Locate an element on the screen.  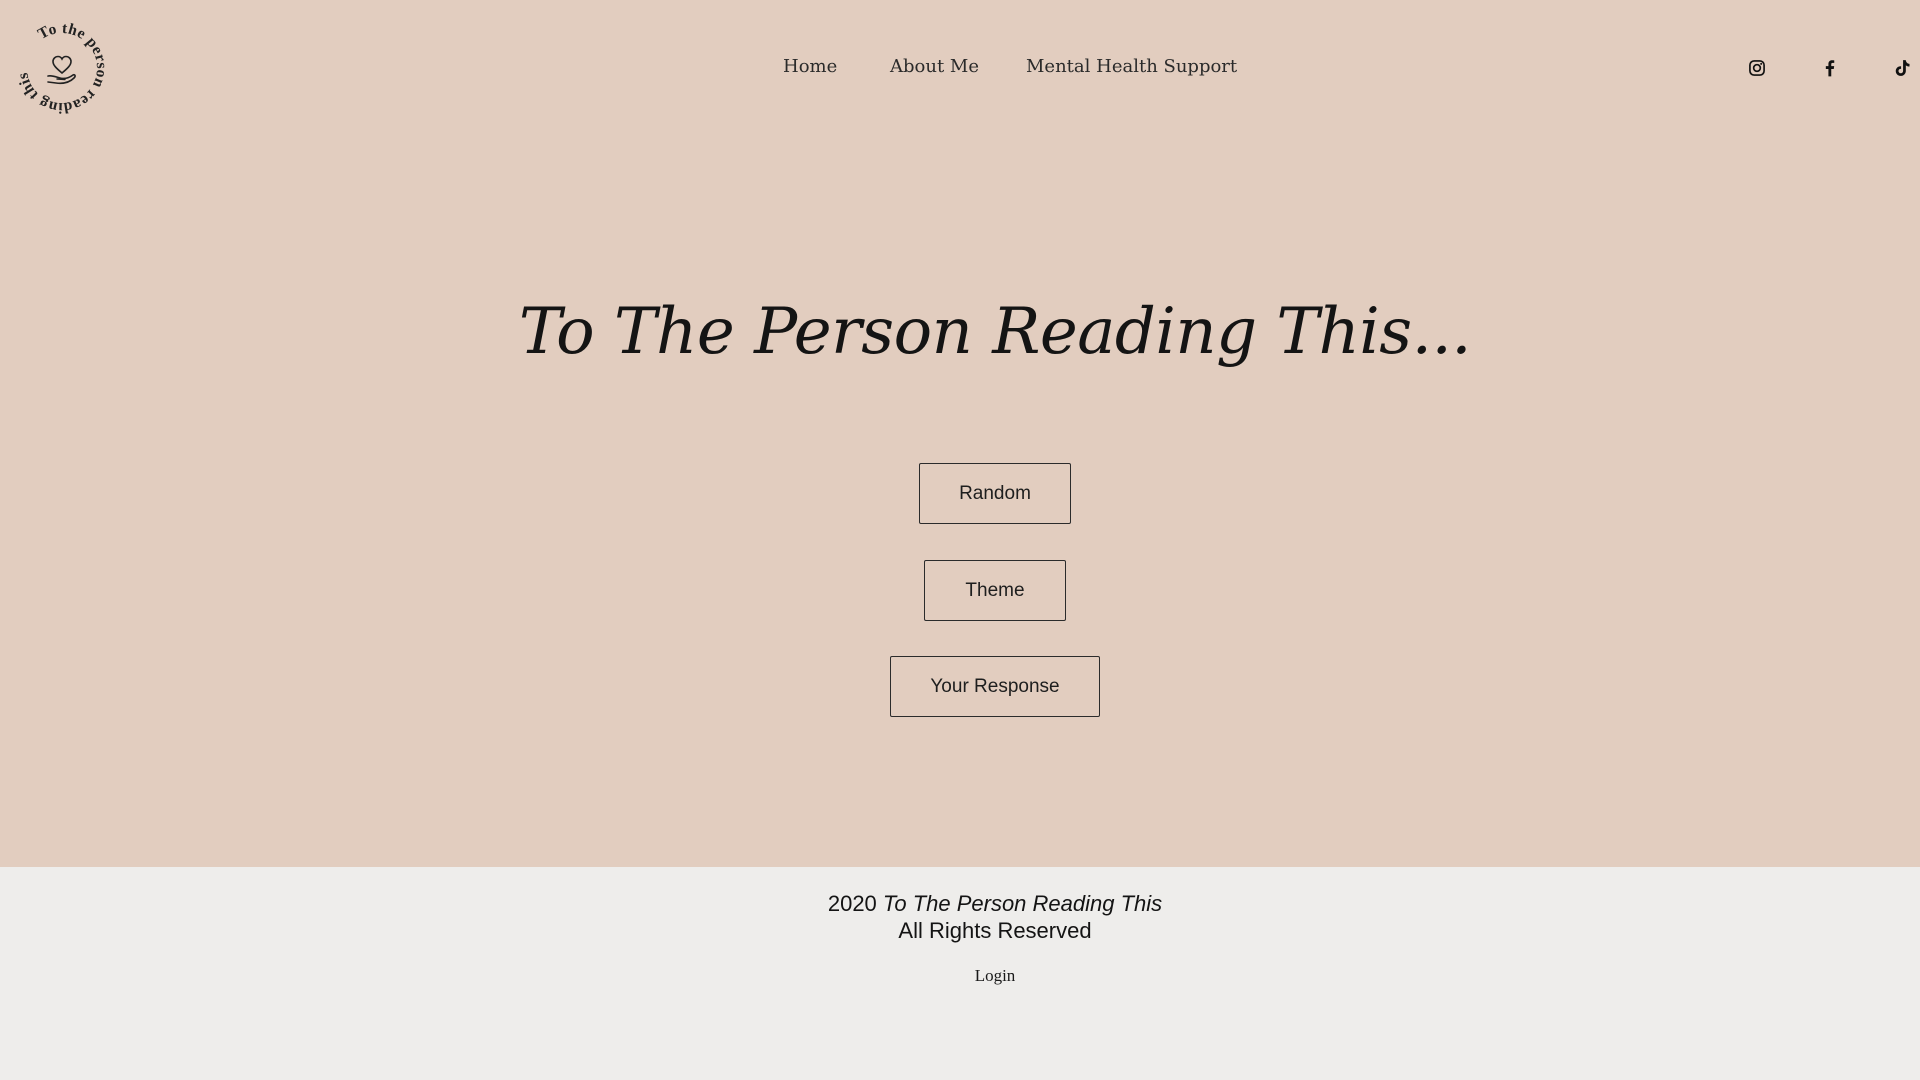
your-response-button: Your Response is located at coordinates (995, 686).